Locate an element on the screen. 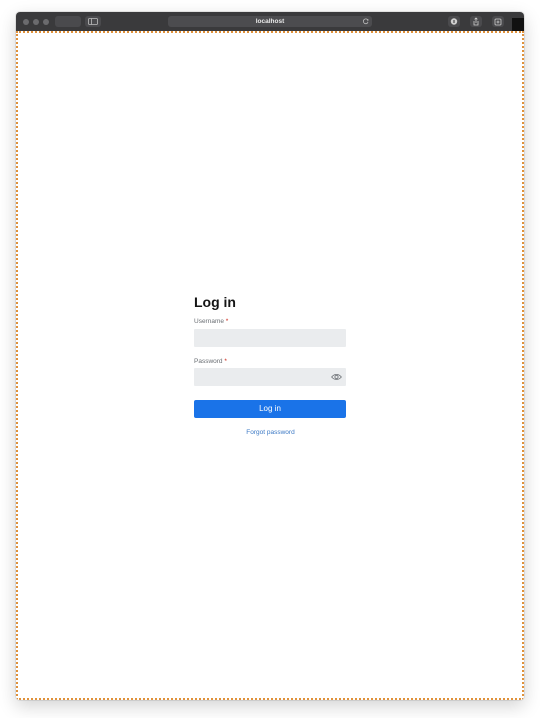  minimize-window-button is located at coordinates (36, 22).